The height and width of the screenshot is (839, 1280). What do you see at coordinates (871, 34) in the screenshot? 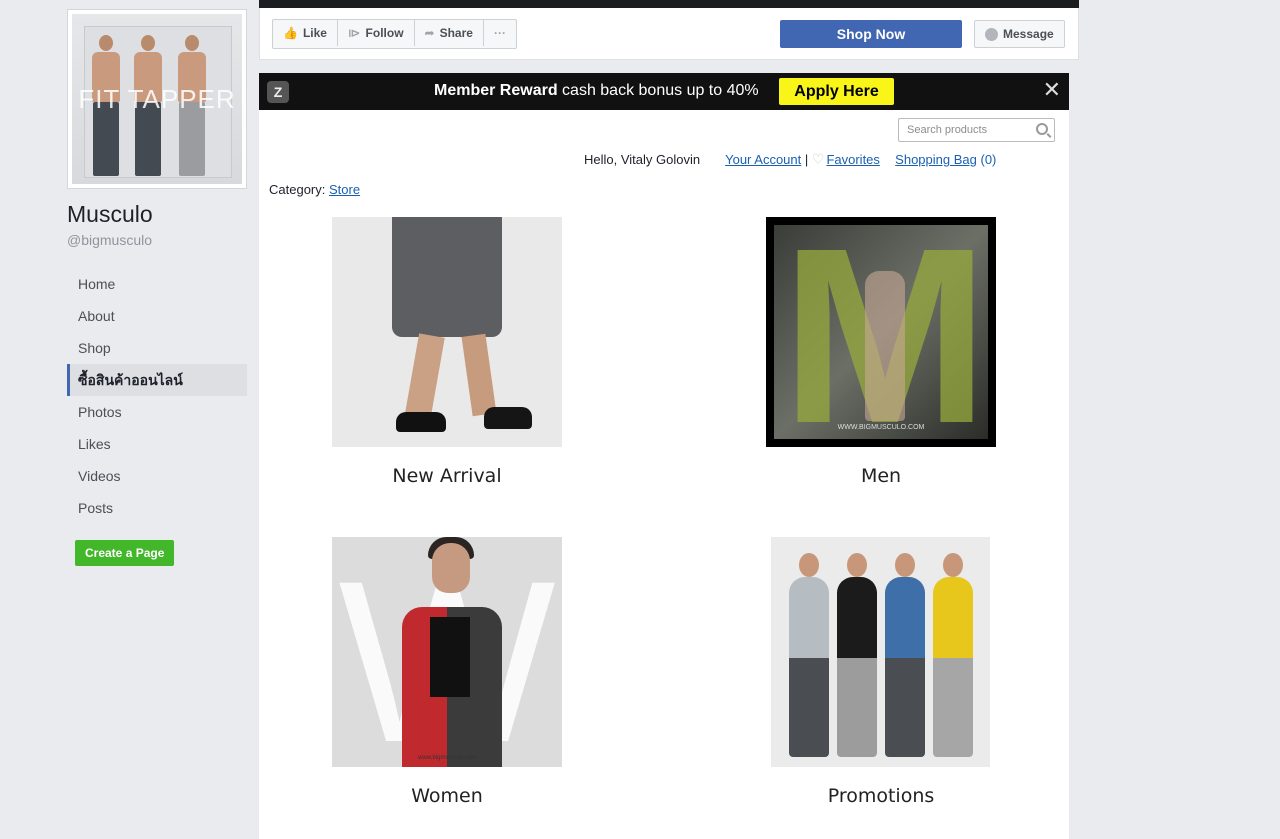
I see `shop-now-button: Shop Now` at bounding box center [871, 34].